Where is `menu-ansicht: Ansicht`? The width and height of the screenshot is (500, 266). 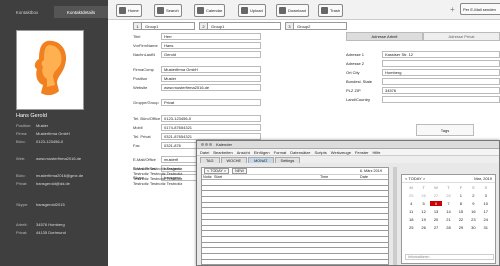
menu-ansicht: Ansicht is located at coordinates (243, 152).